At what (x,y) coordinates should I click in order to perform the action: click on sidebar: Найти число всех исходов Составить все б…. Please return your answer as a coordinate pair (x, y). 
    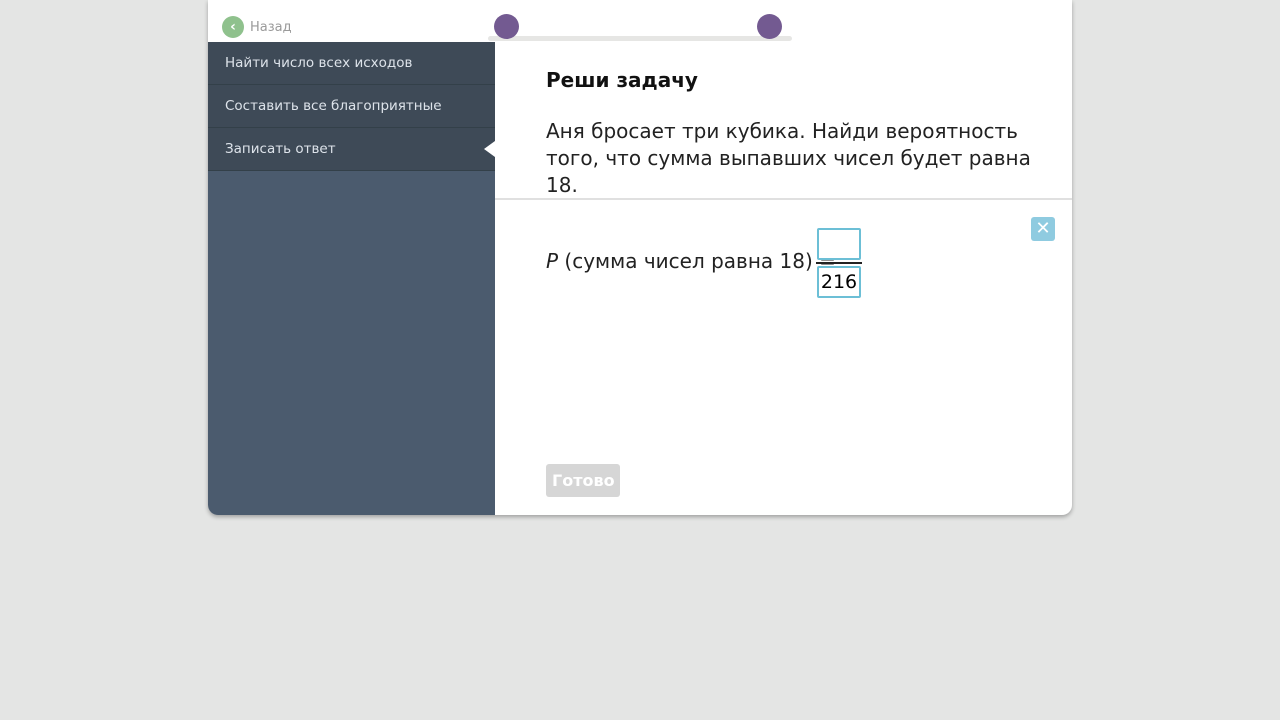
    Looking at the image, I should click on (351, 278).